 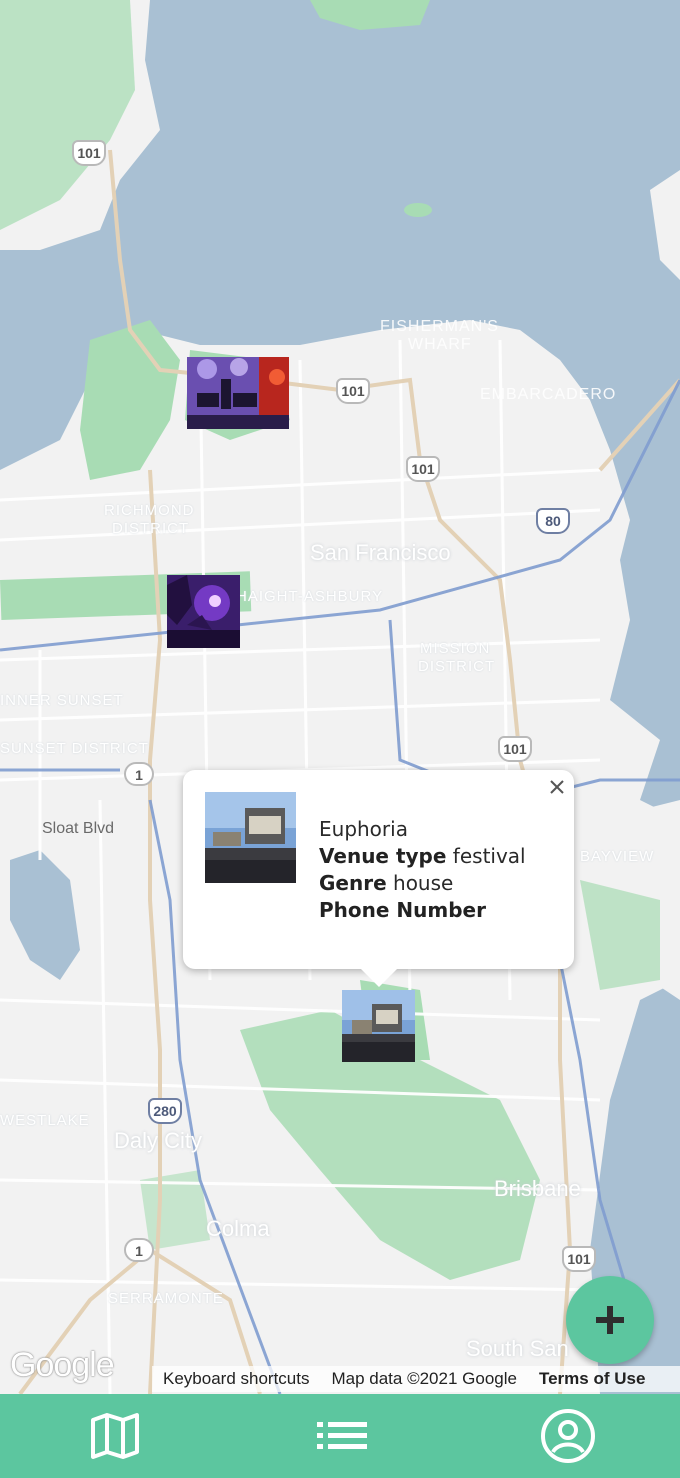 I want to click on shield-1-sunset: 1, so click(x=139, y=774).